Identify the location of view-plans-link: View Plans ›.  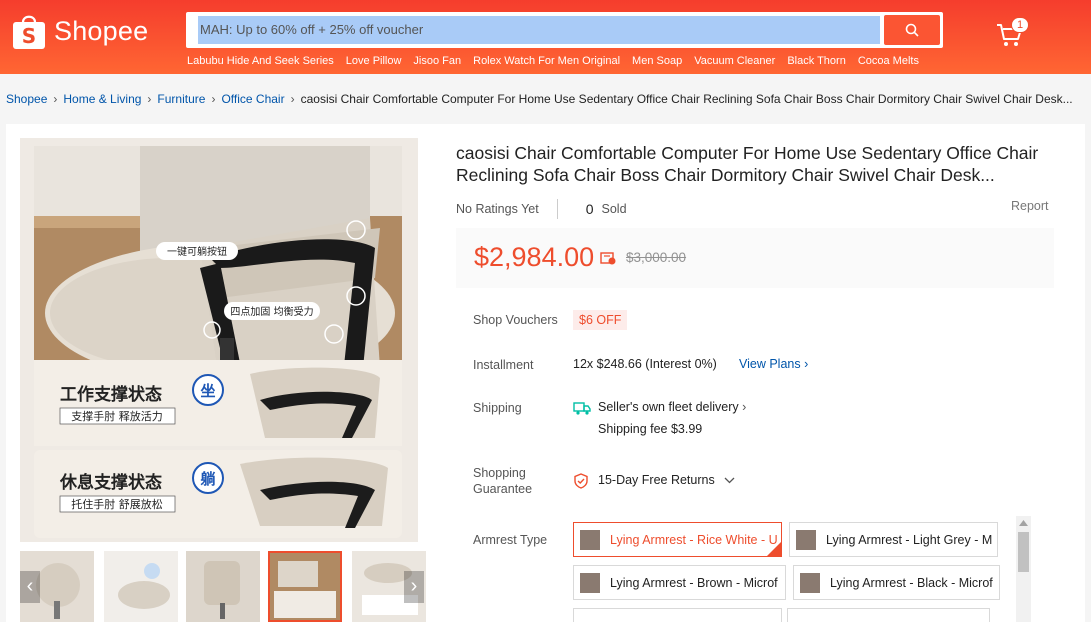
(773, 364).